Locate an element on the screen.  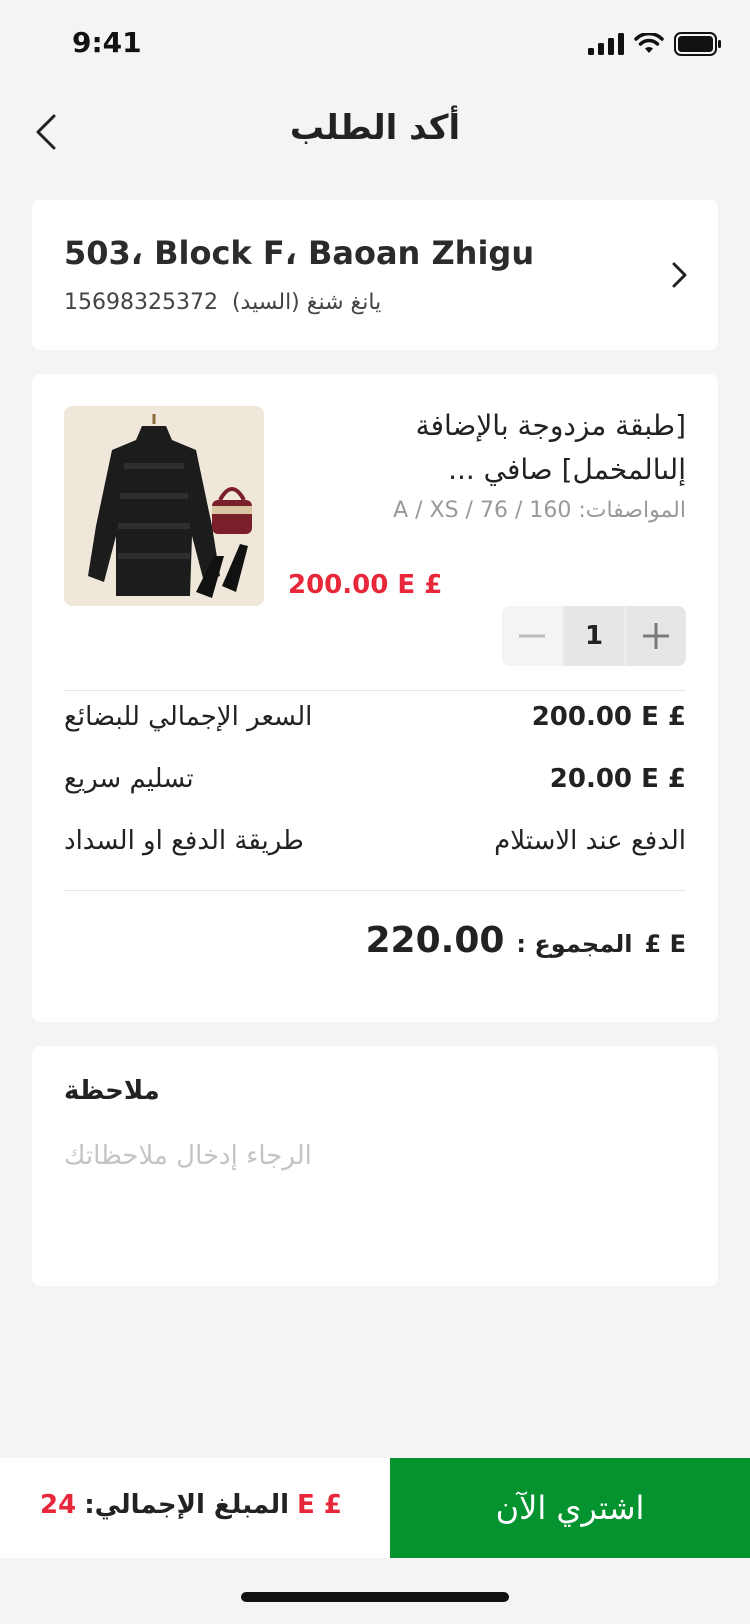
signal-icon is located at coordinates (606, 44).